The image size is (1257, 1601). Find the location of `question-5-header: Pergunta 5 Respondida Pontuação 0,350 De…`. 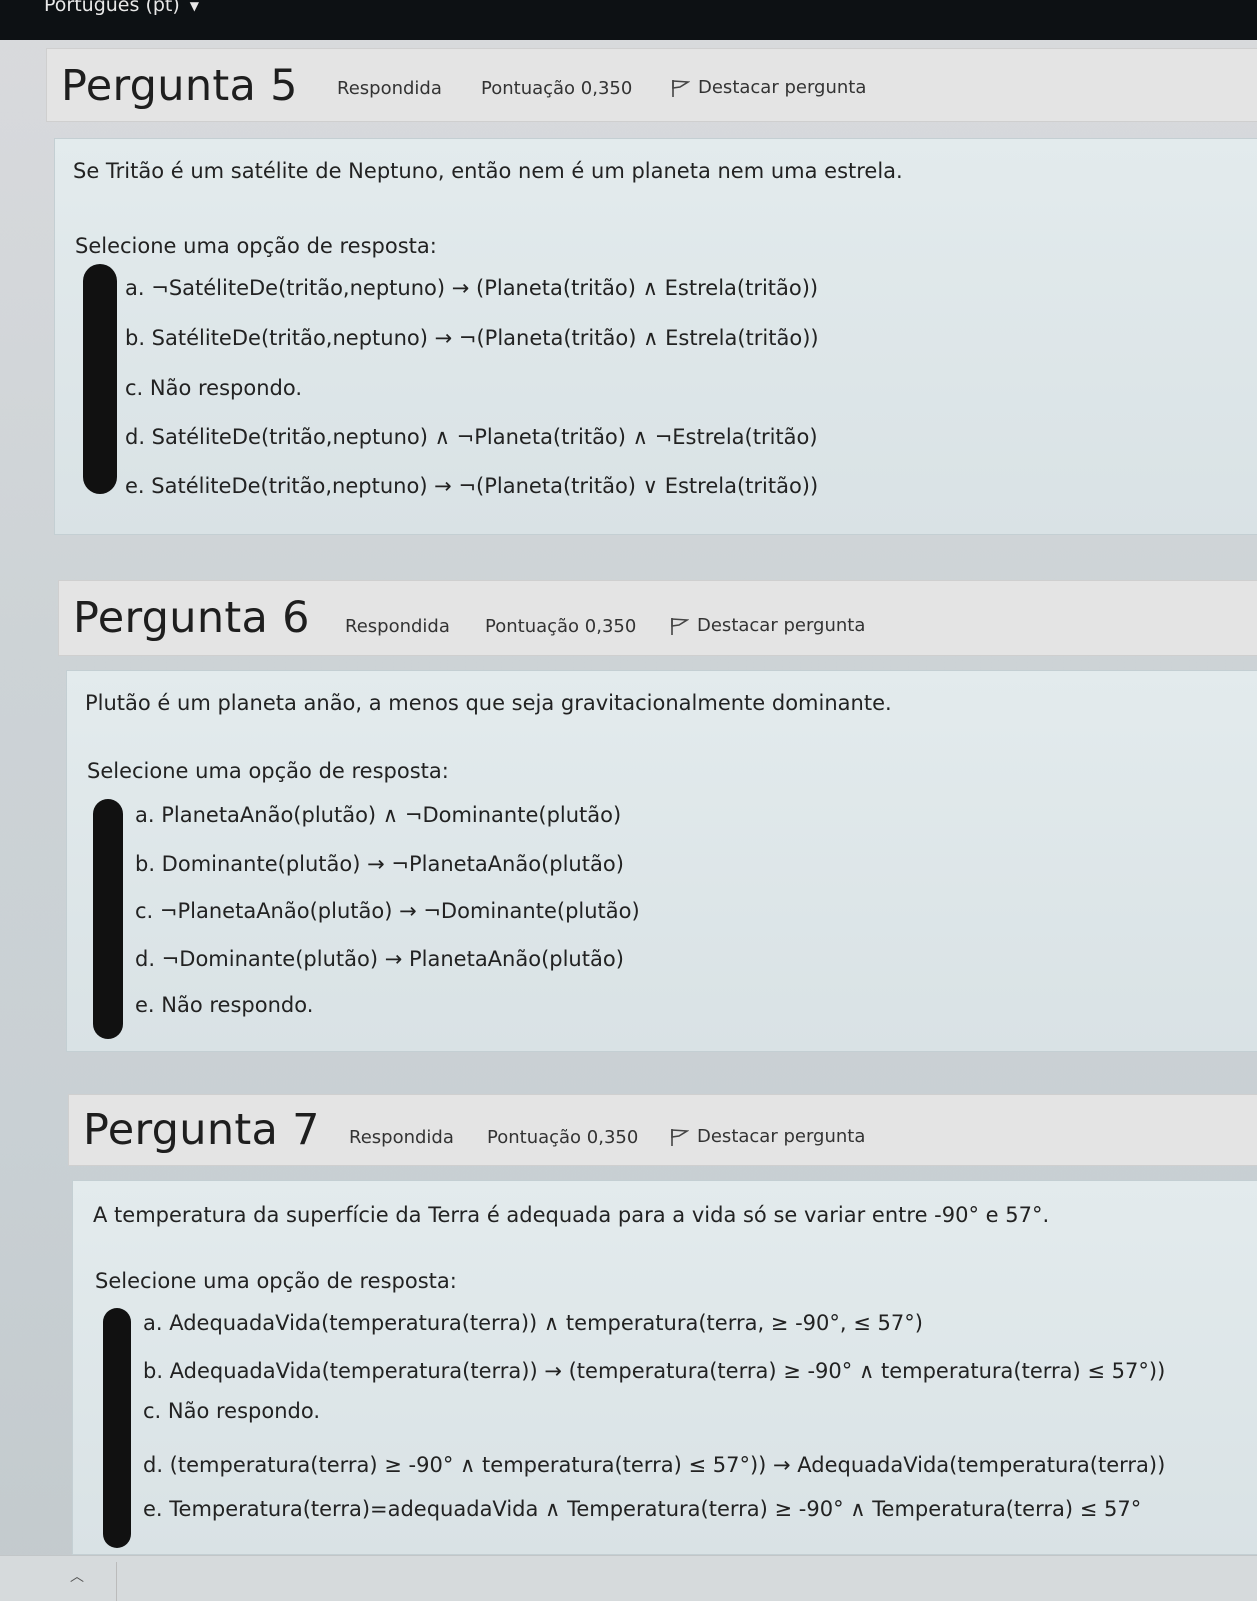

question-5-header: Pergunta 5 Respondida Pontuação 0,350 De… is located at coordinates (651, 85).